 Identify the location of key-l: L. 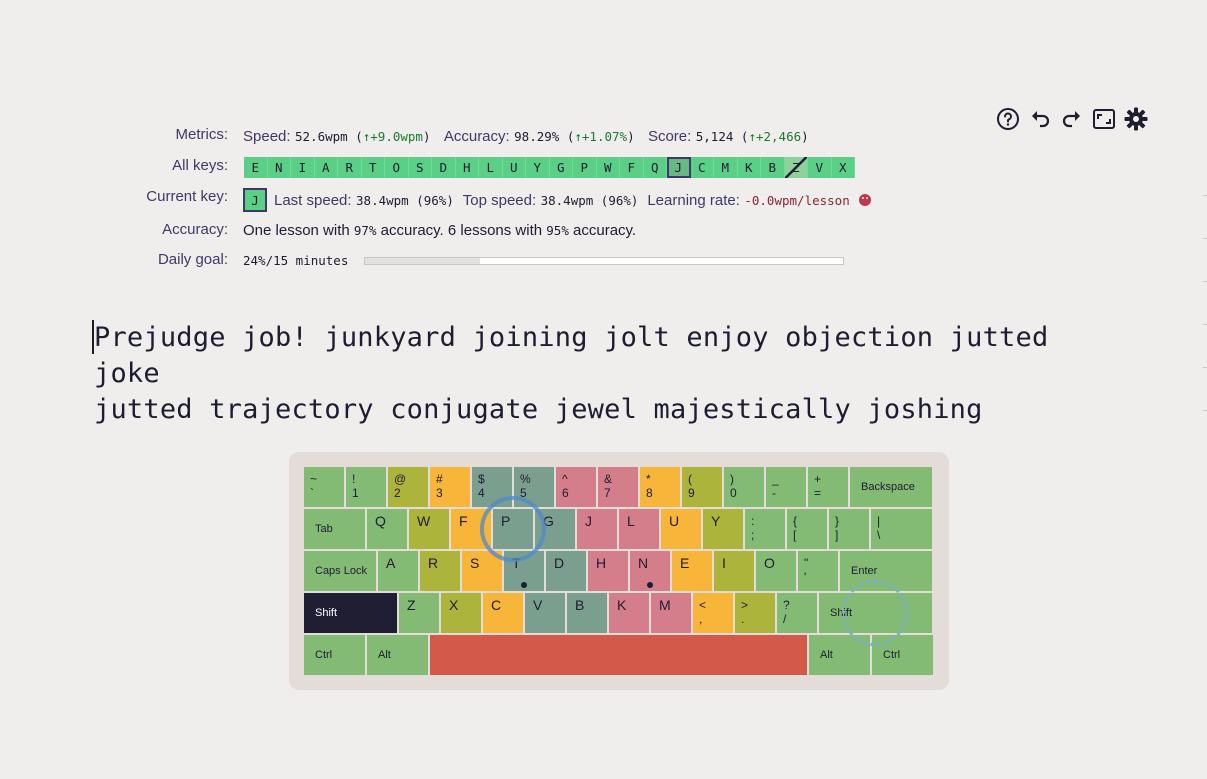
(639, 529).